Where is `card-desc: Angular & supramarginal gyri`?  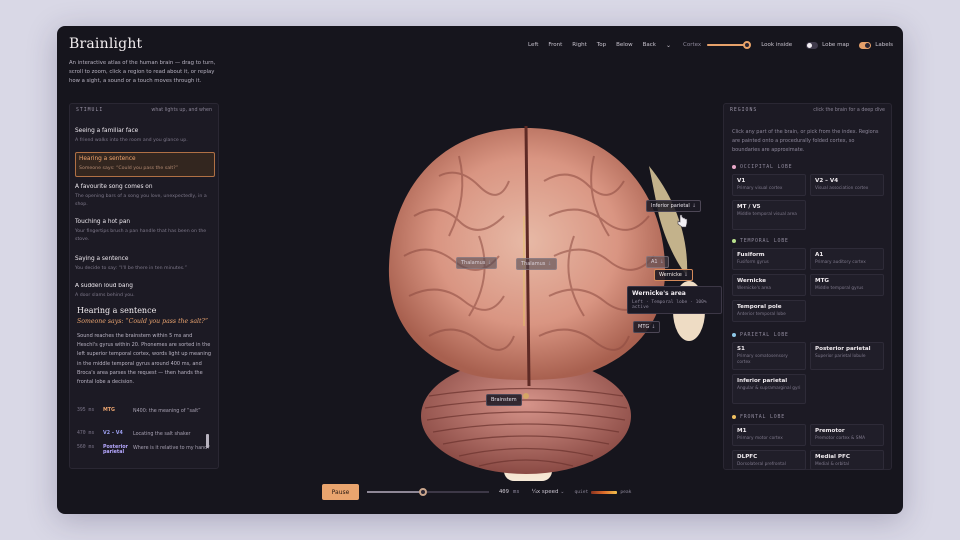
card-desc: Angular & supramarginal gyri is located at coordinates (769, 388).